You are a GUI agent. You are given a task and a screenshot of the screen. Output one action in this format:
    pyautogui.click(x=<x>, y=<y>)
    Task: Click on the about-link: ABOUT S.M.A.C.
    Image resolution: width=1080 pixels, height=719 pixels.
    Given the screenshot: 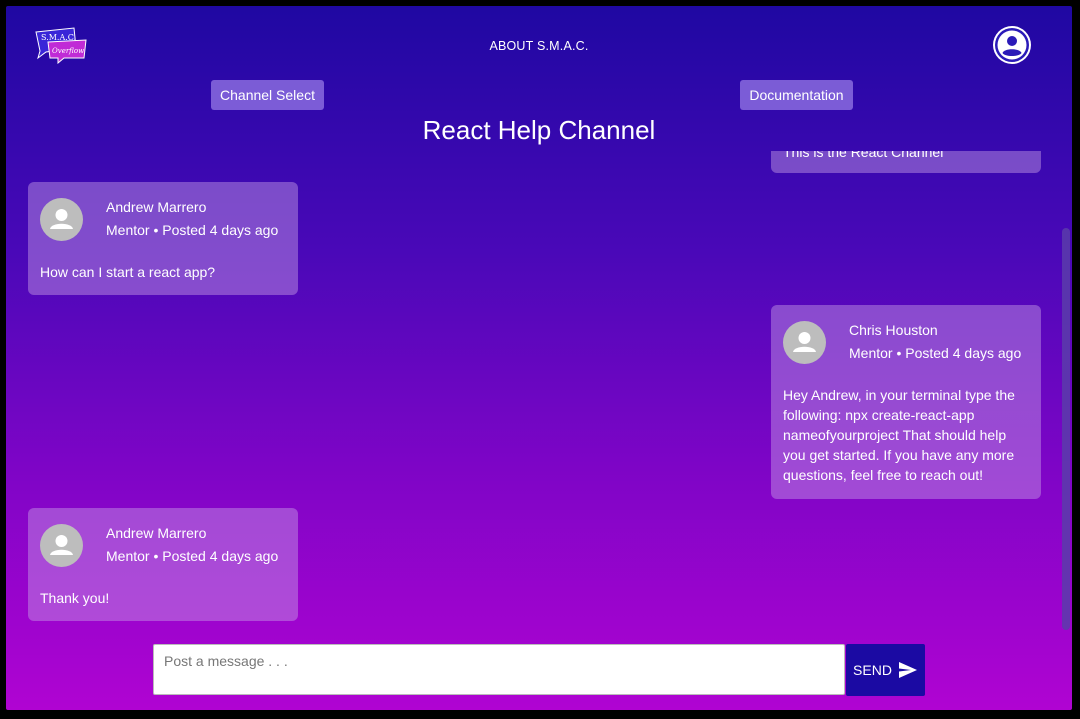 What is the action you would take?
    pyautogui.click(x=539, y=46)
    